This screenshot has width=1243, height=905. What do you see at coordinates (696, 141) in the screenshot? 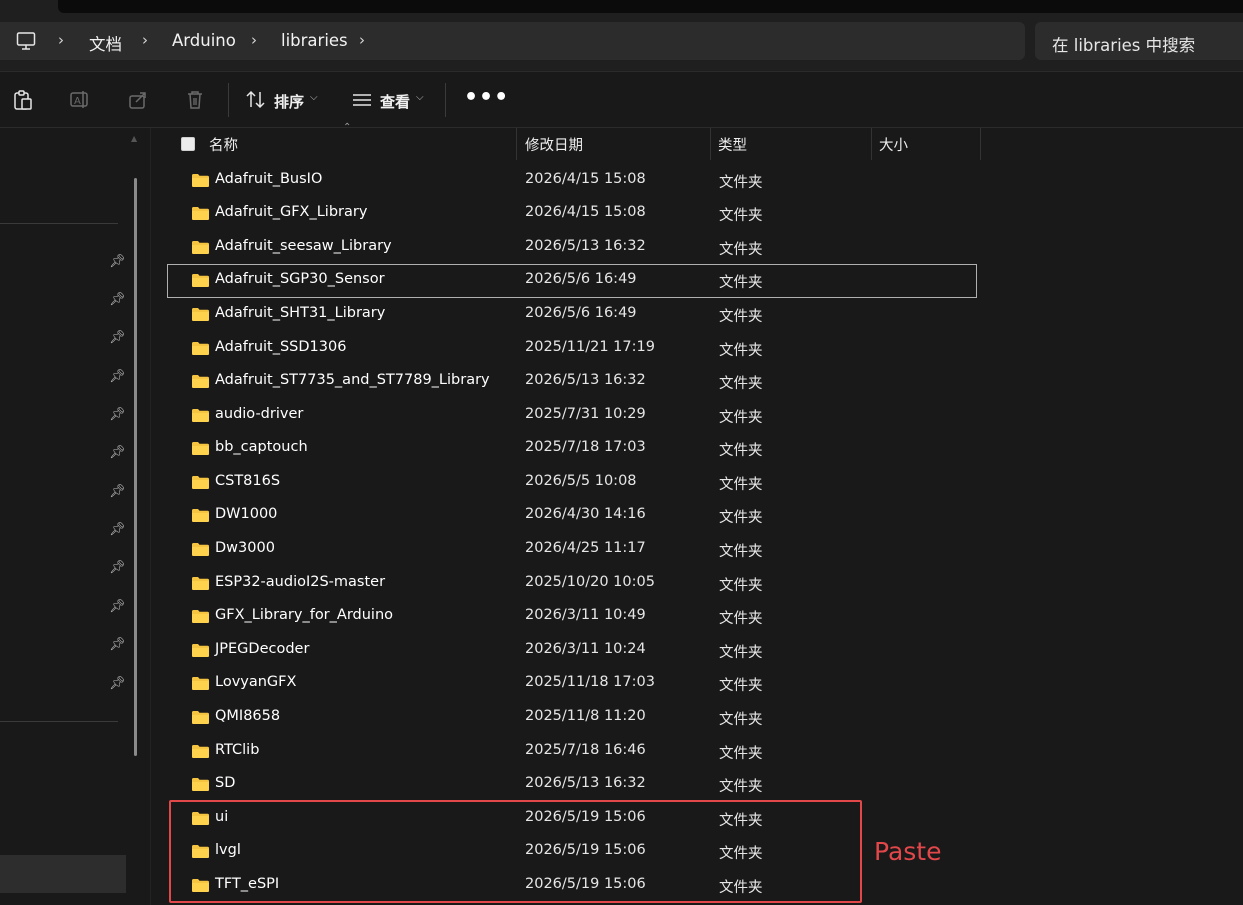
I see `column-header: ⌃ 名称 修改日期 类型 大小` at bounding box center [696, 141].